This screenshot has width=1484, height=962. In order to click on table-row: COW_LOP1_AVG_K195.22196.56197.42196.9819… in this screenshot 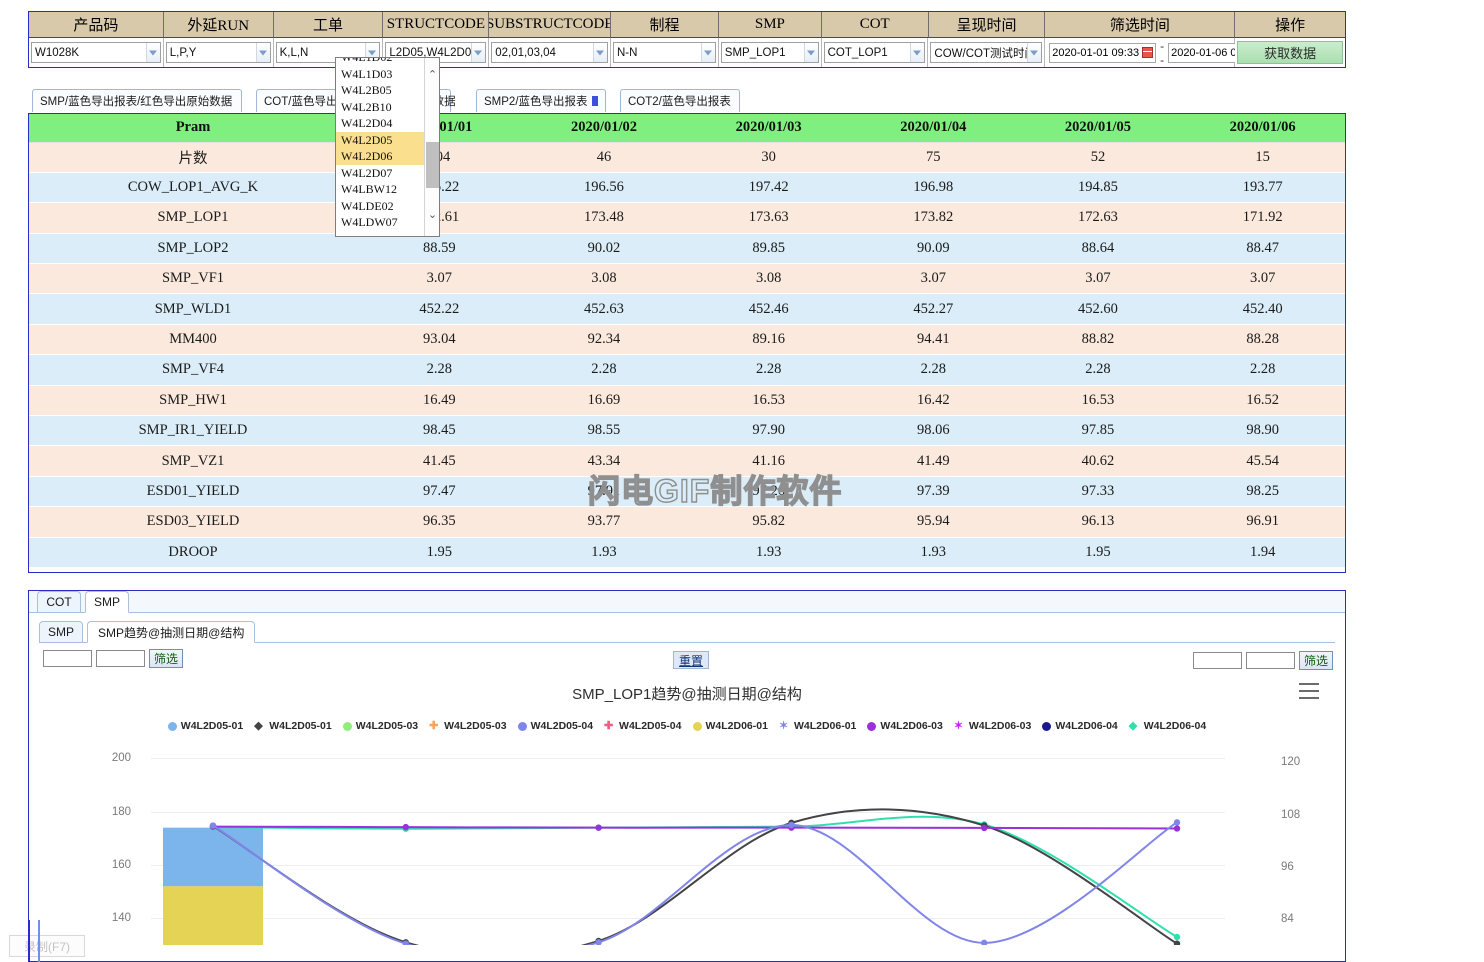, I will do `click(687, 188)`.